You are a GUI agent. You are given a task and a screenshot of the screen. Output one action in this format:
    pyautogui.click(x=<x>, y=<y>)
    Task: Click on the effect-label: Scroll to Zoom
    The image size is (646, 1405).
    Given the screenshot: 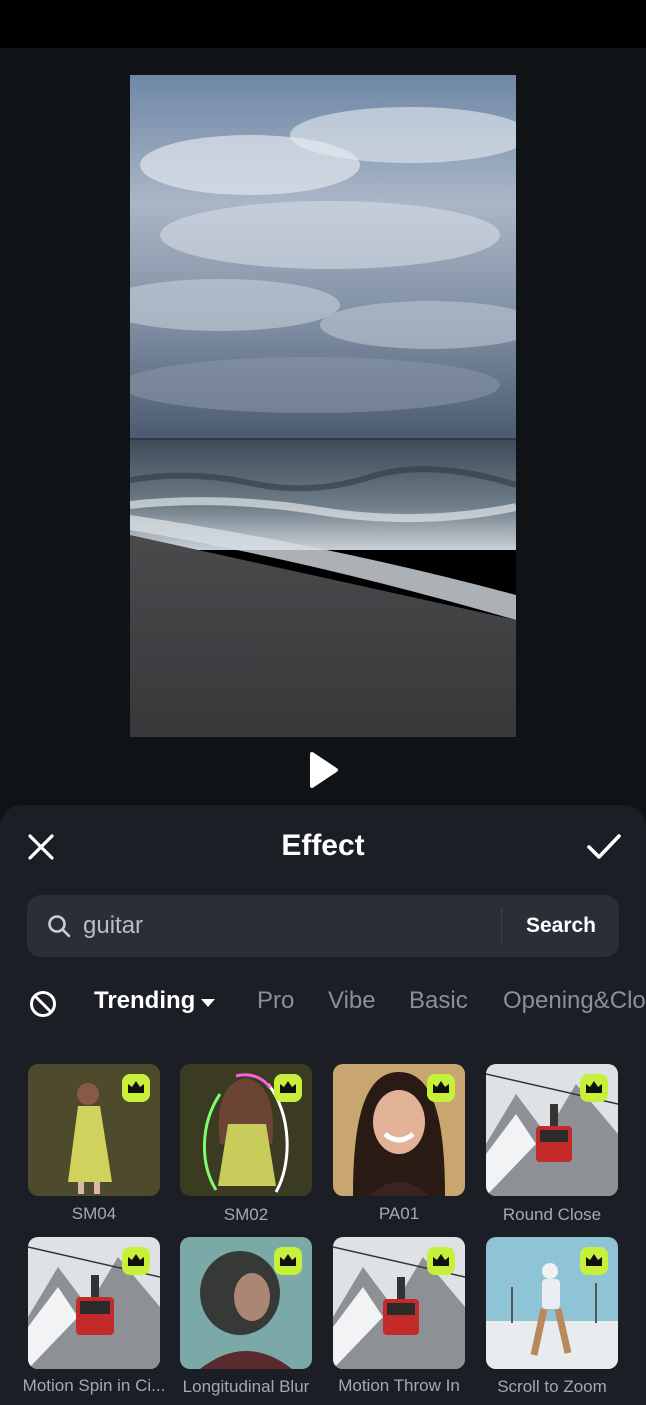 What is the action you would take?
    pyautogui.click(x=552, y=1386)
    